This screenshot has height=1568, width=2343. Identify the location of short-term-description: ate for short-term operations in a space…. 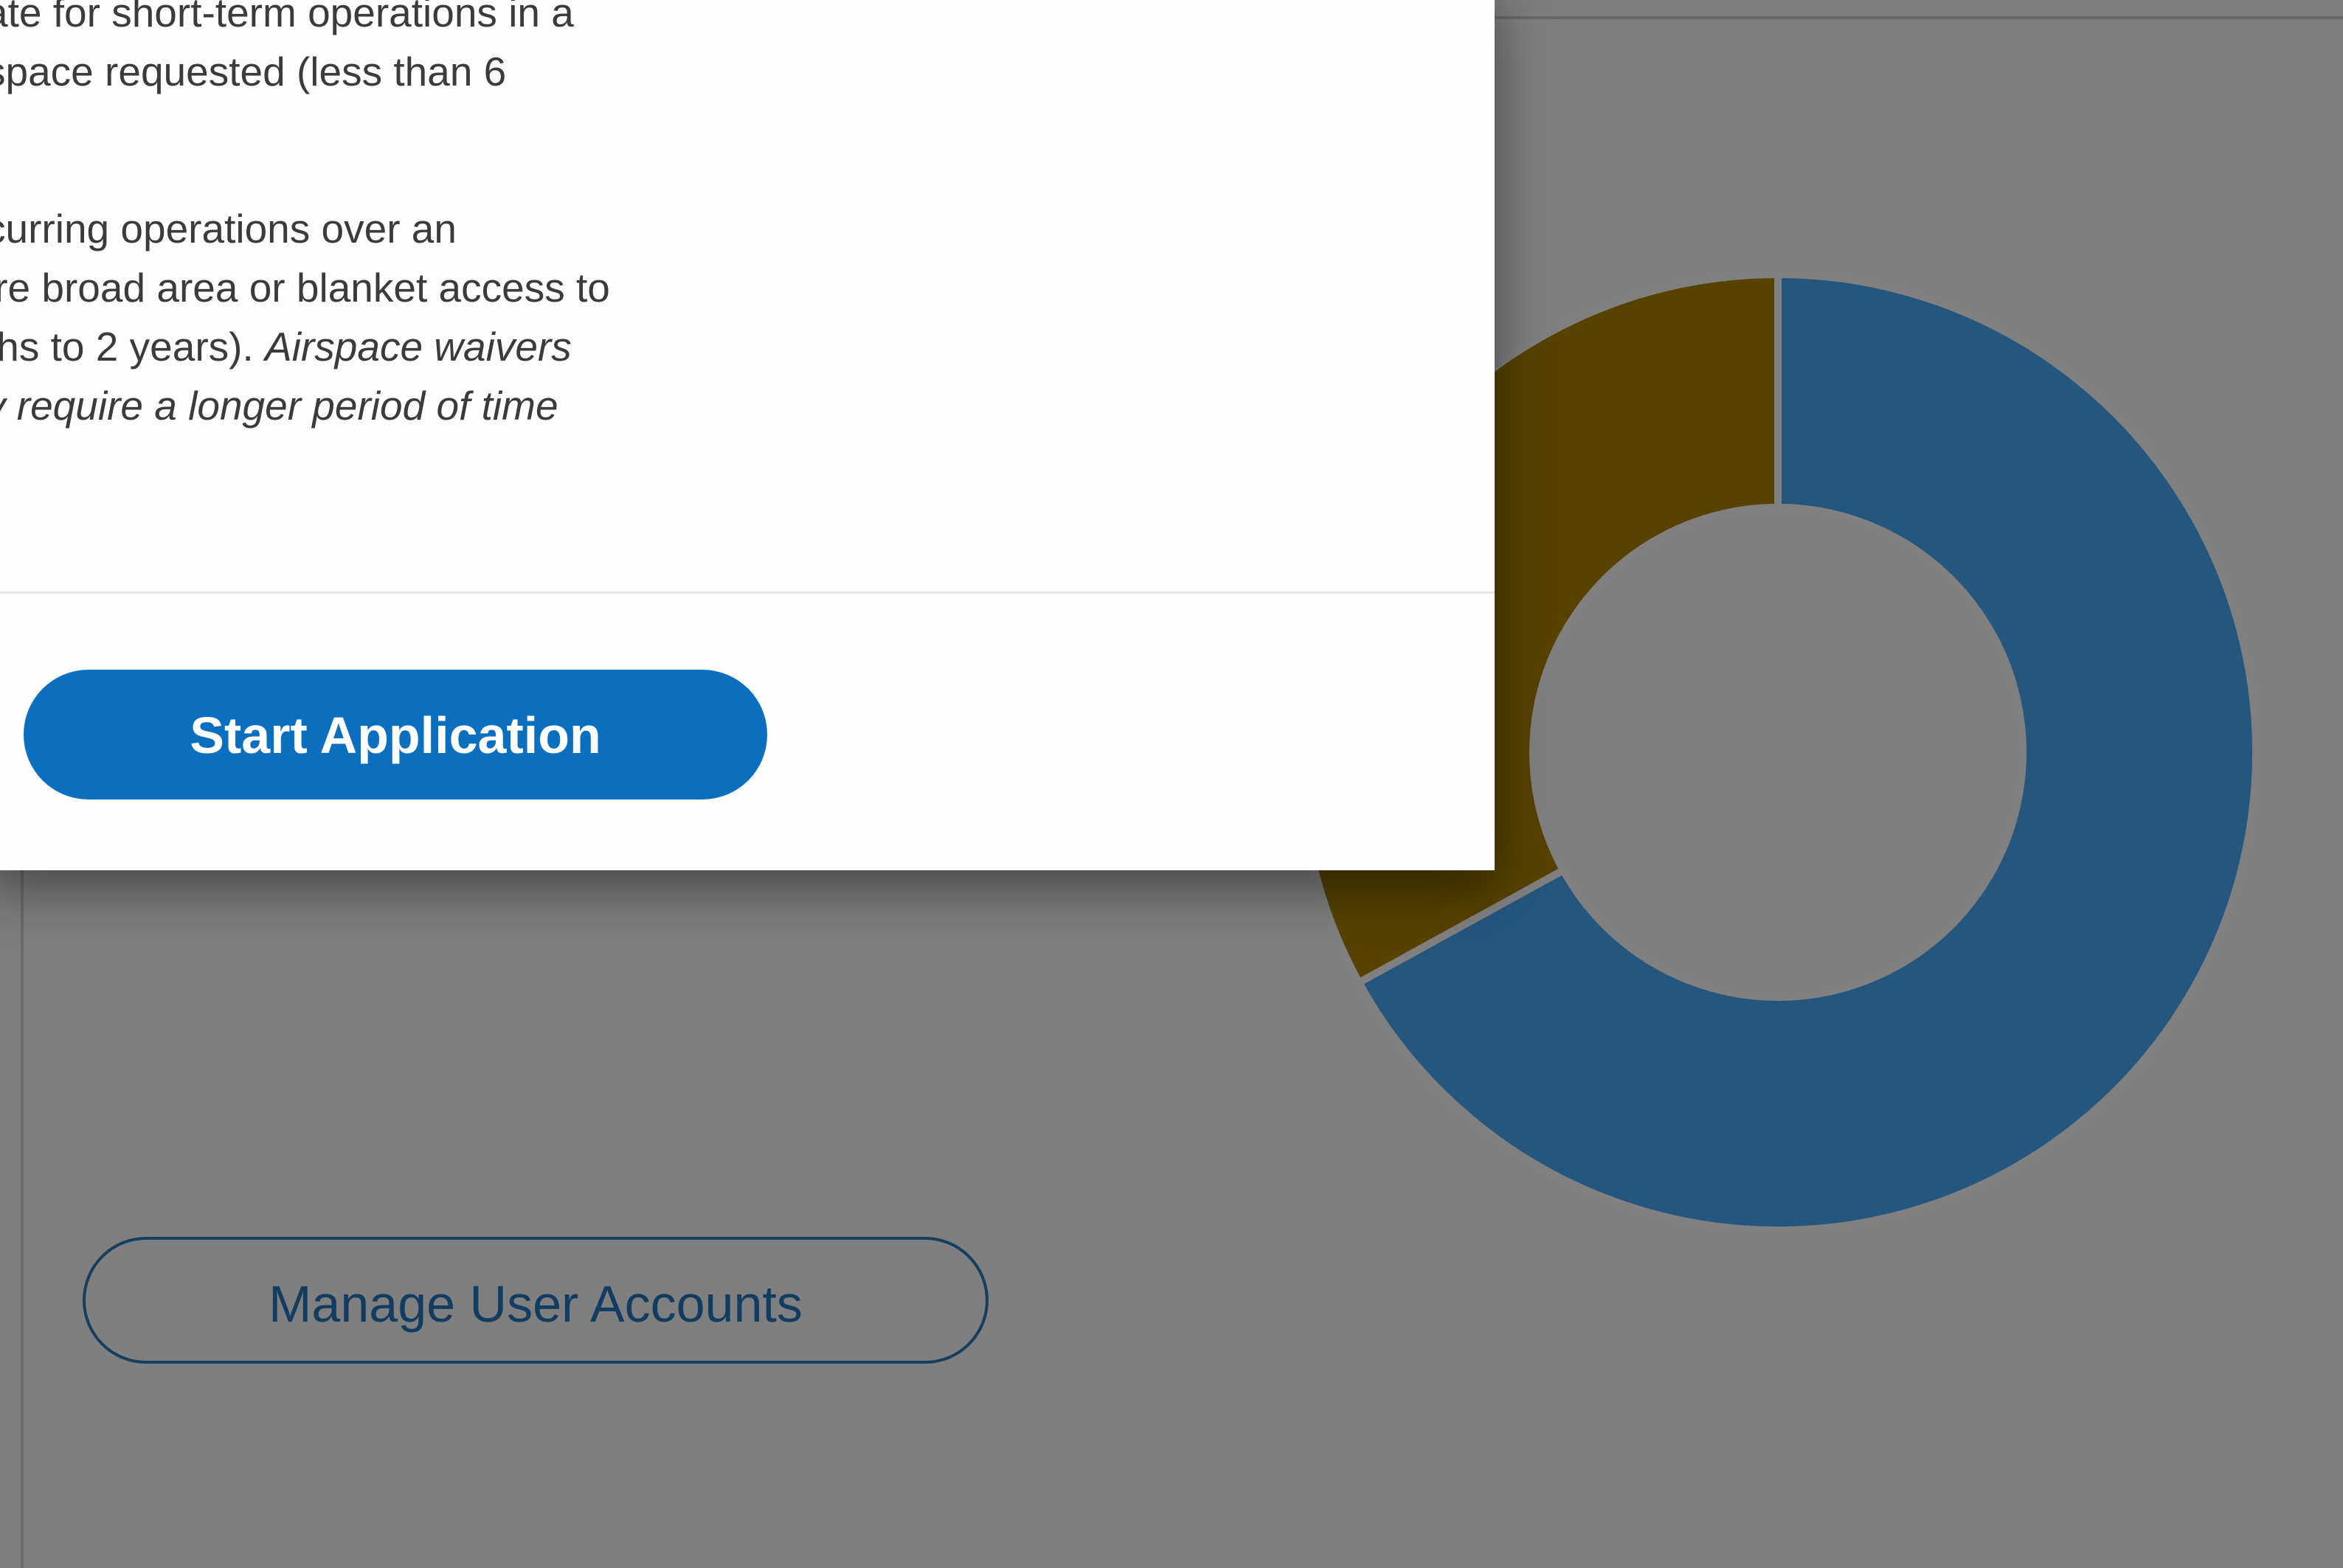
(287, 50).